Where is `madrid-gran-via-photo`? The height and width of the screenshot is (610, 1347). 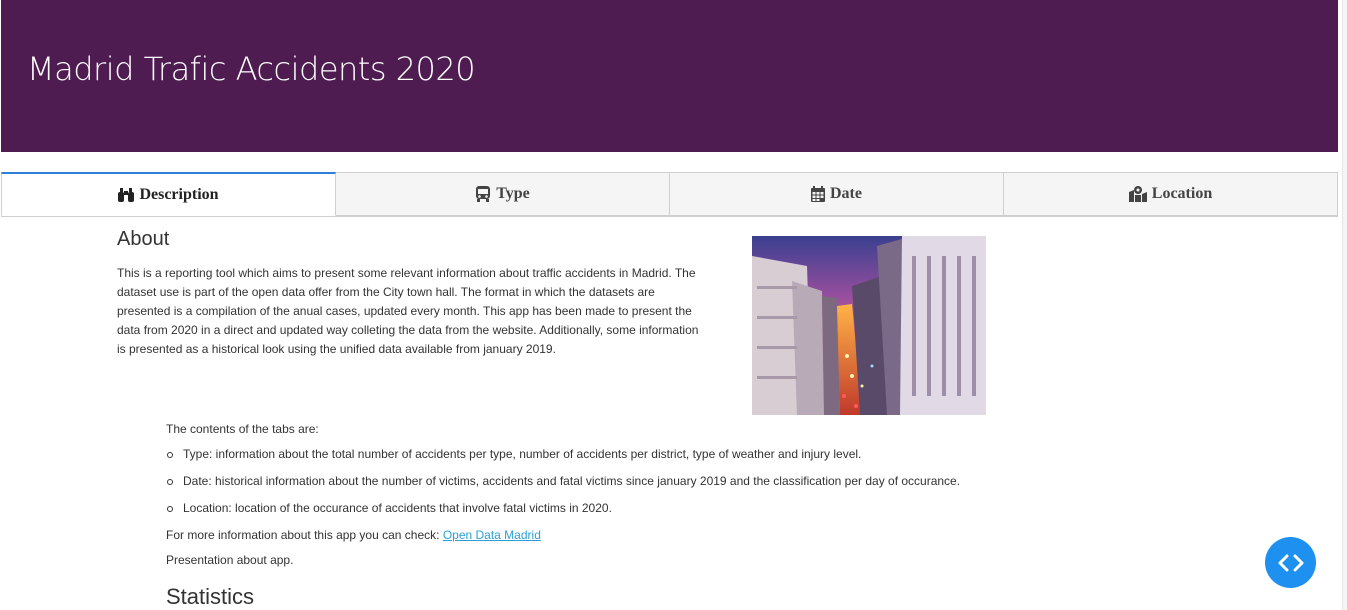
madrid-gran-via-photo is located at coordinates (869, 325).